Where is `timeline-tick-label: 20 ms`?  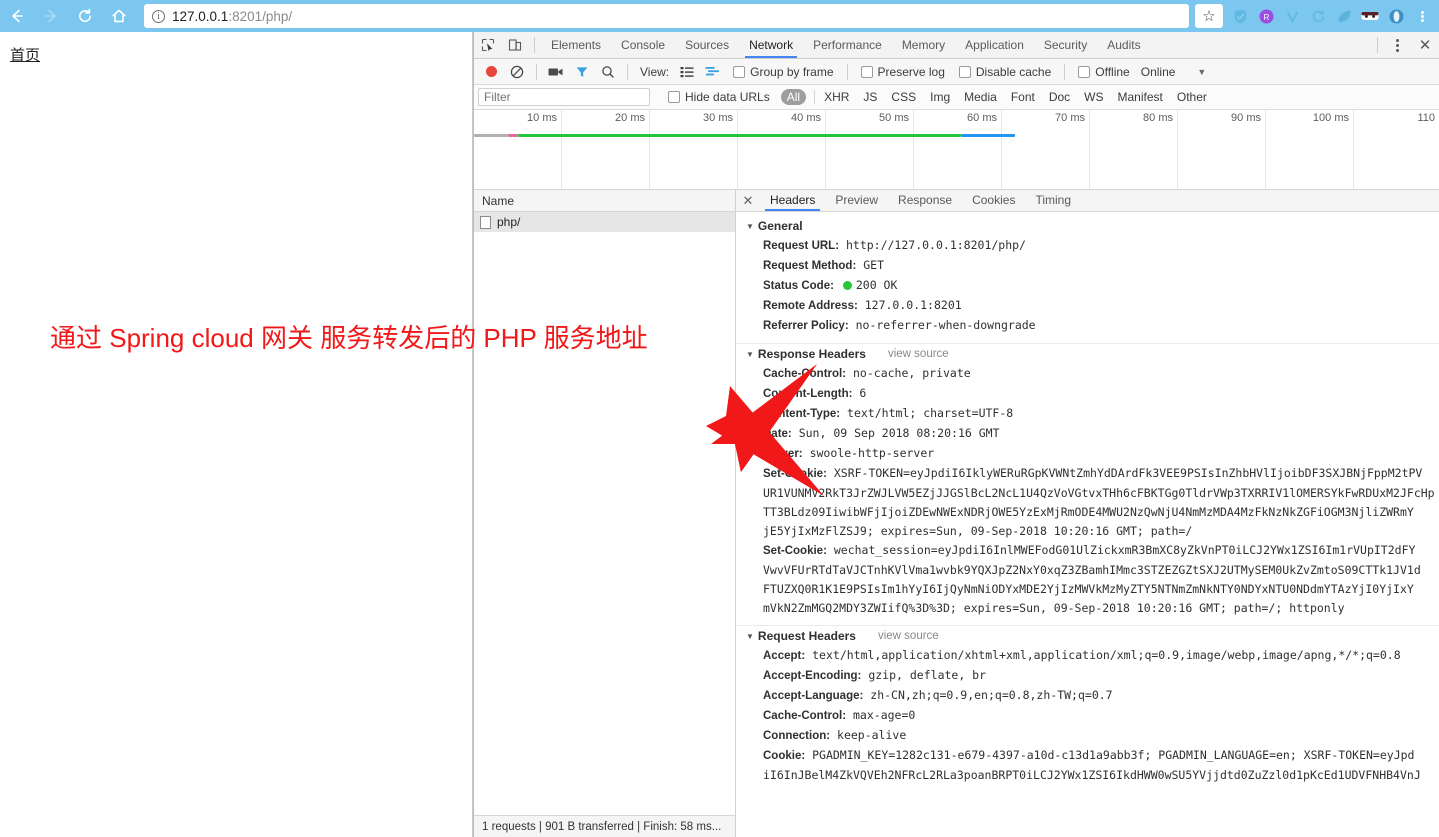
timeline-tick-label: 20 ms is located at coordinates (630, 118).